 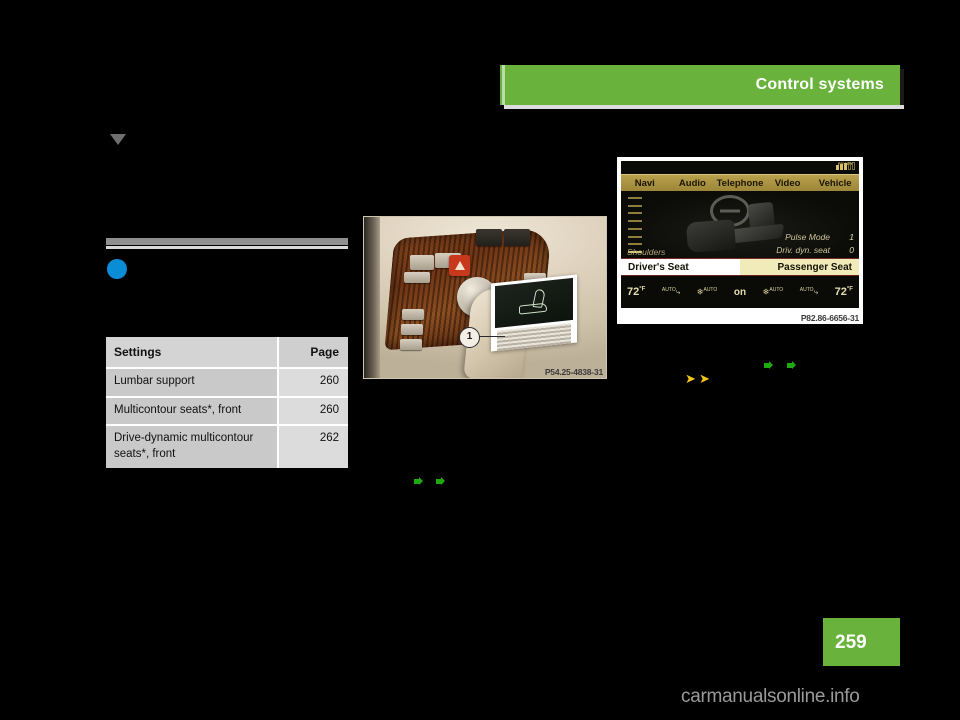 What do you see at coordinates (843, 292) in the screenshot?
I see `passenger-temperature: 72°F` at bounding box center [843, 292].